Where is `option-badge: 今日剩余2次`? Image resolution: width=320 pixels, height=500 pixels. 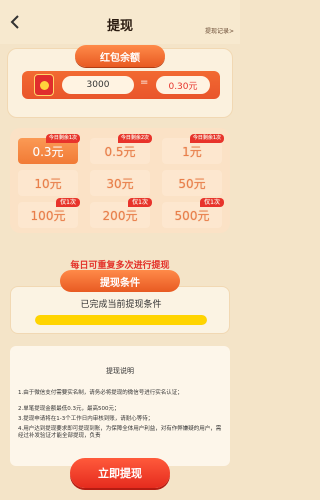
option-badge: 今日剩余2次 is located at coordinates (134, 138).